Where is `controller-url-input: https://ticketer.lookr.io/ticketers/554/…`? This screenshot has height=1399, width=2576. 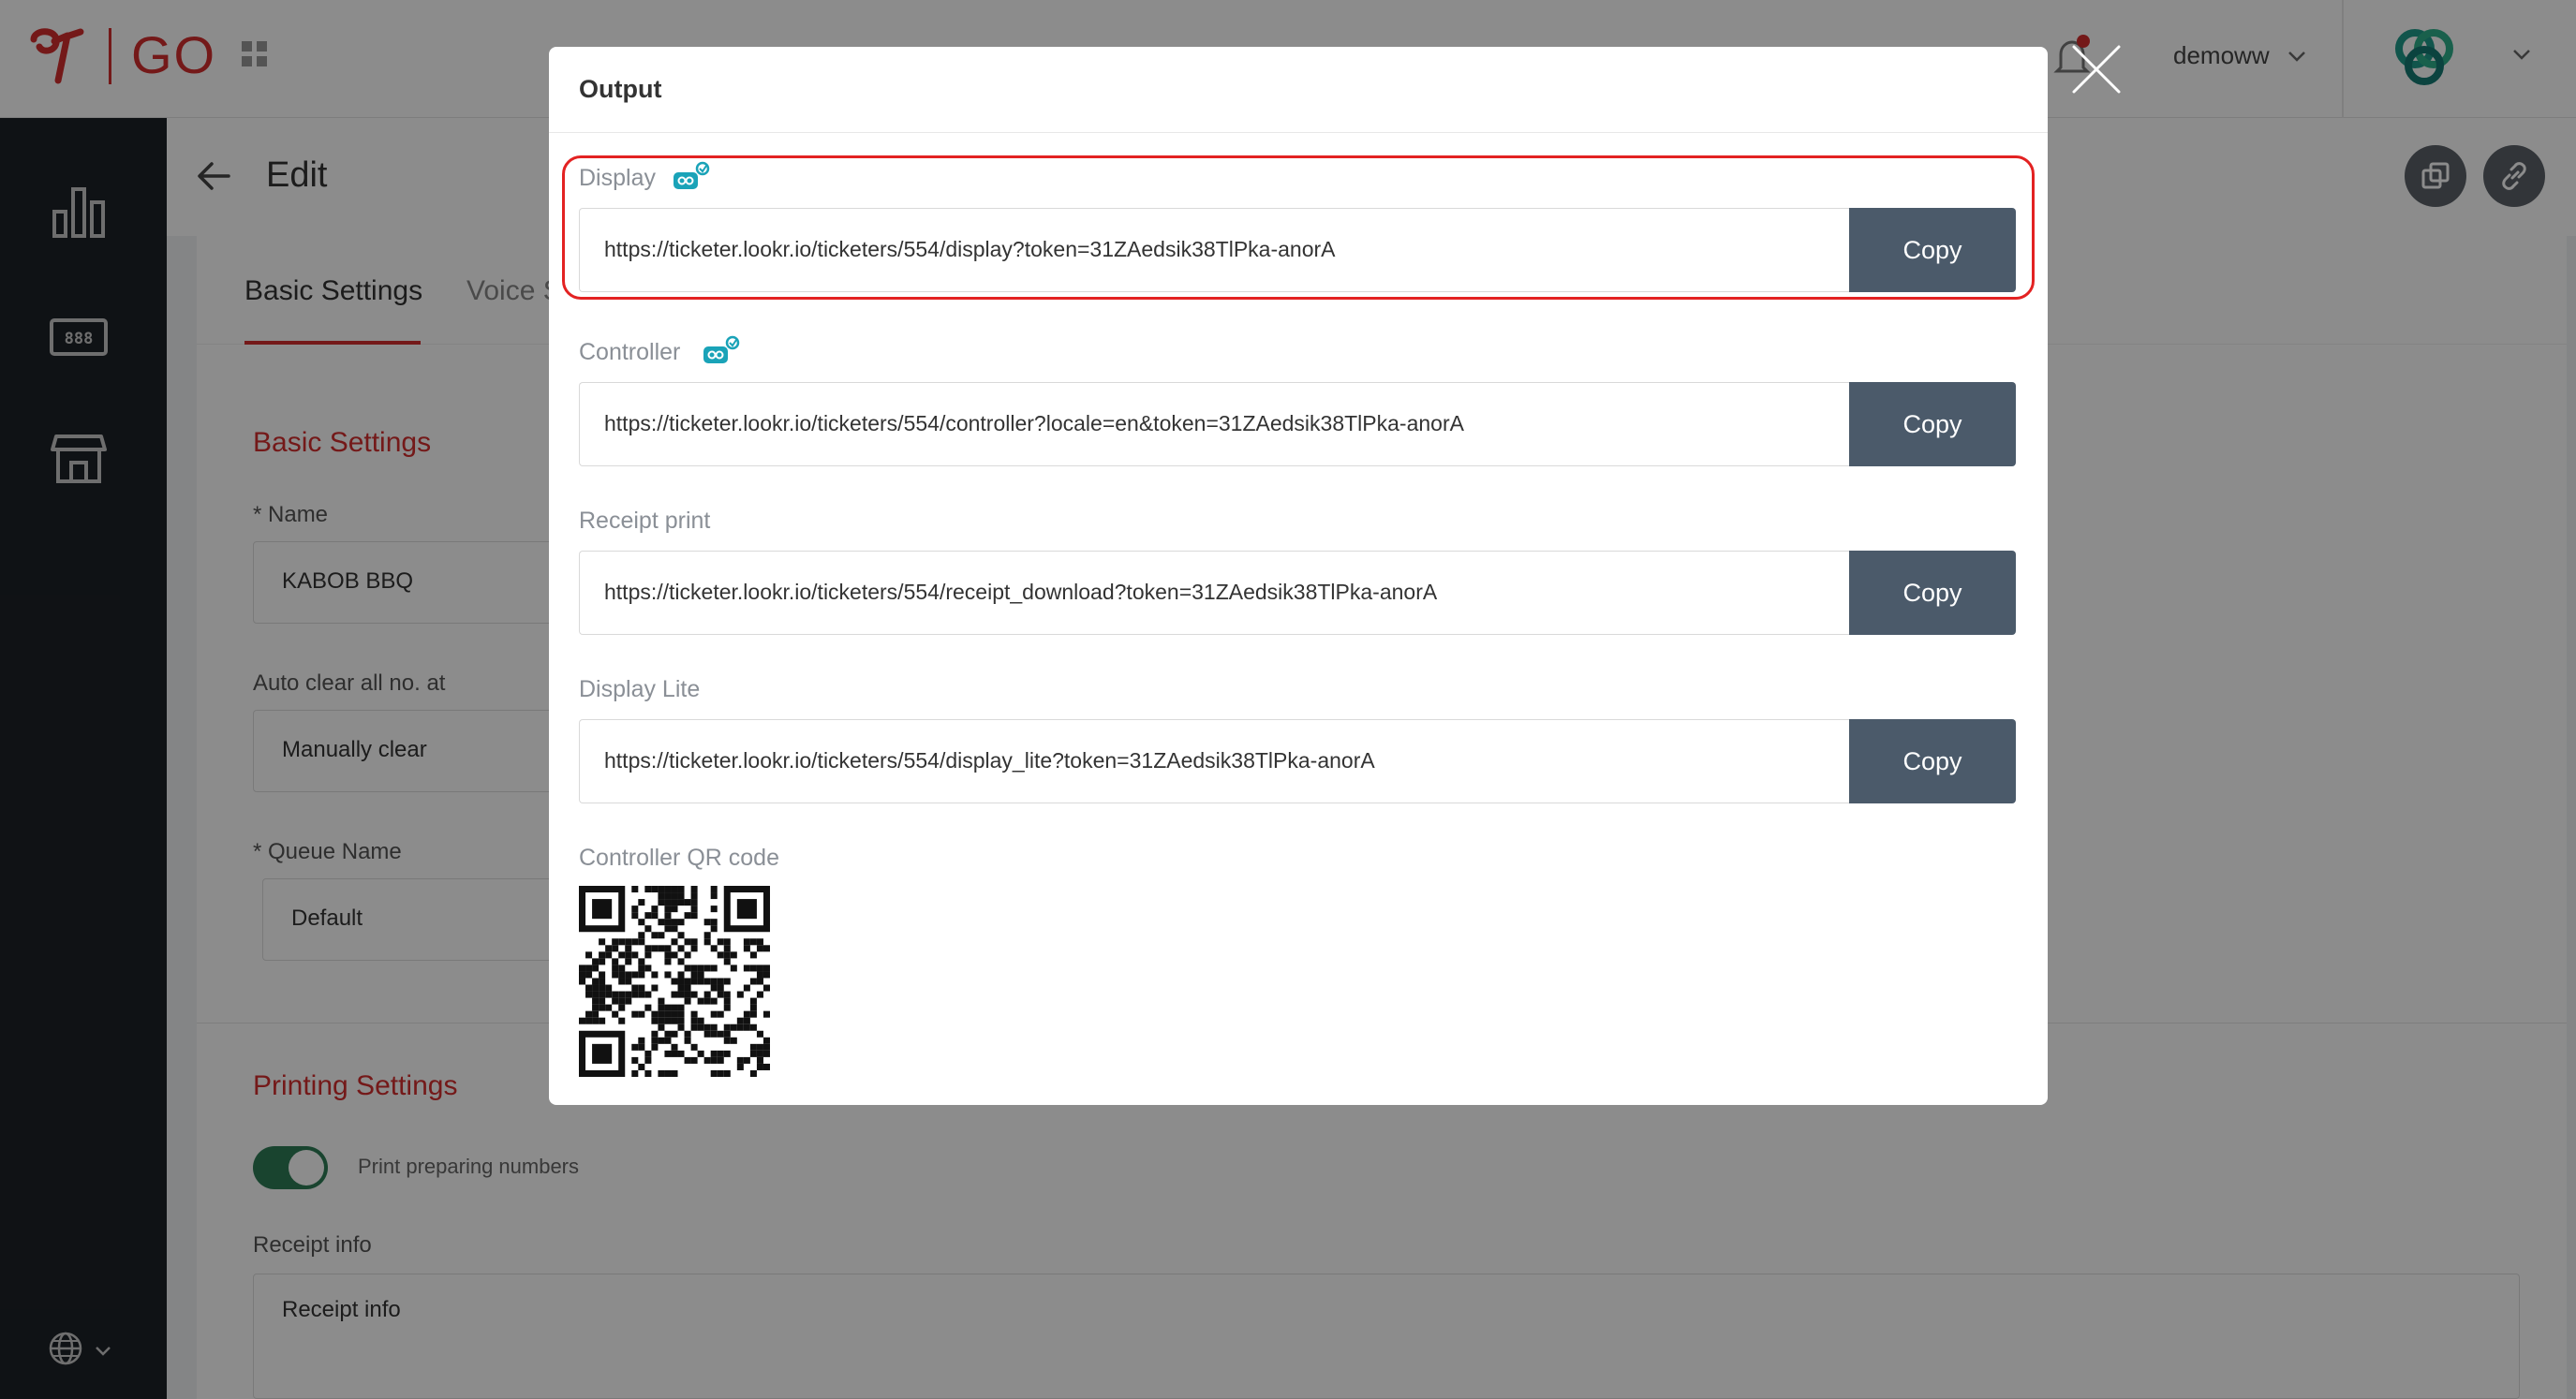 controller-url-input: https://ticketer.lookr.io/ticketers/554/… is located at coordinates (1214, 424).